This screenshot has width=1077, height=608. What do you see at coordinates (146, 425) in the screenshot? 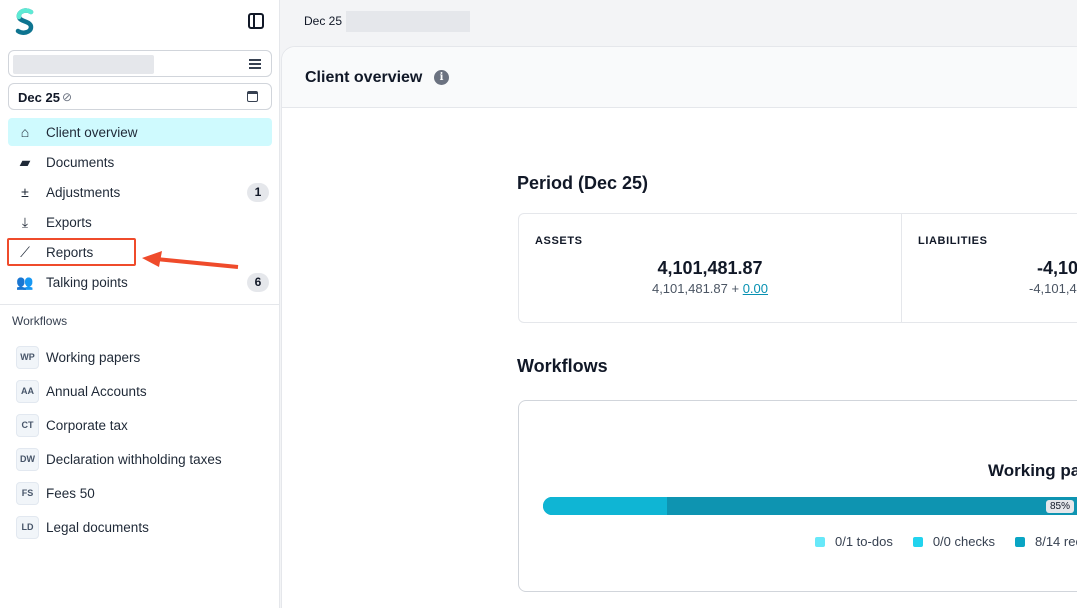
I see `workflow-item-corporate-tax: CT Corporate tax` at bounding box center [146, 425].